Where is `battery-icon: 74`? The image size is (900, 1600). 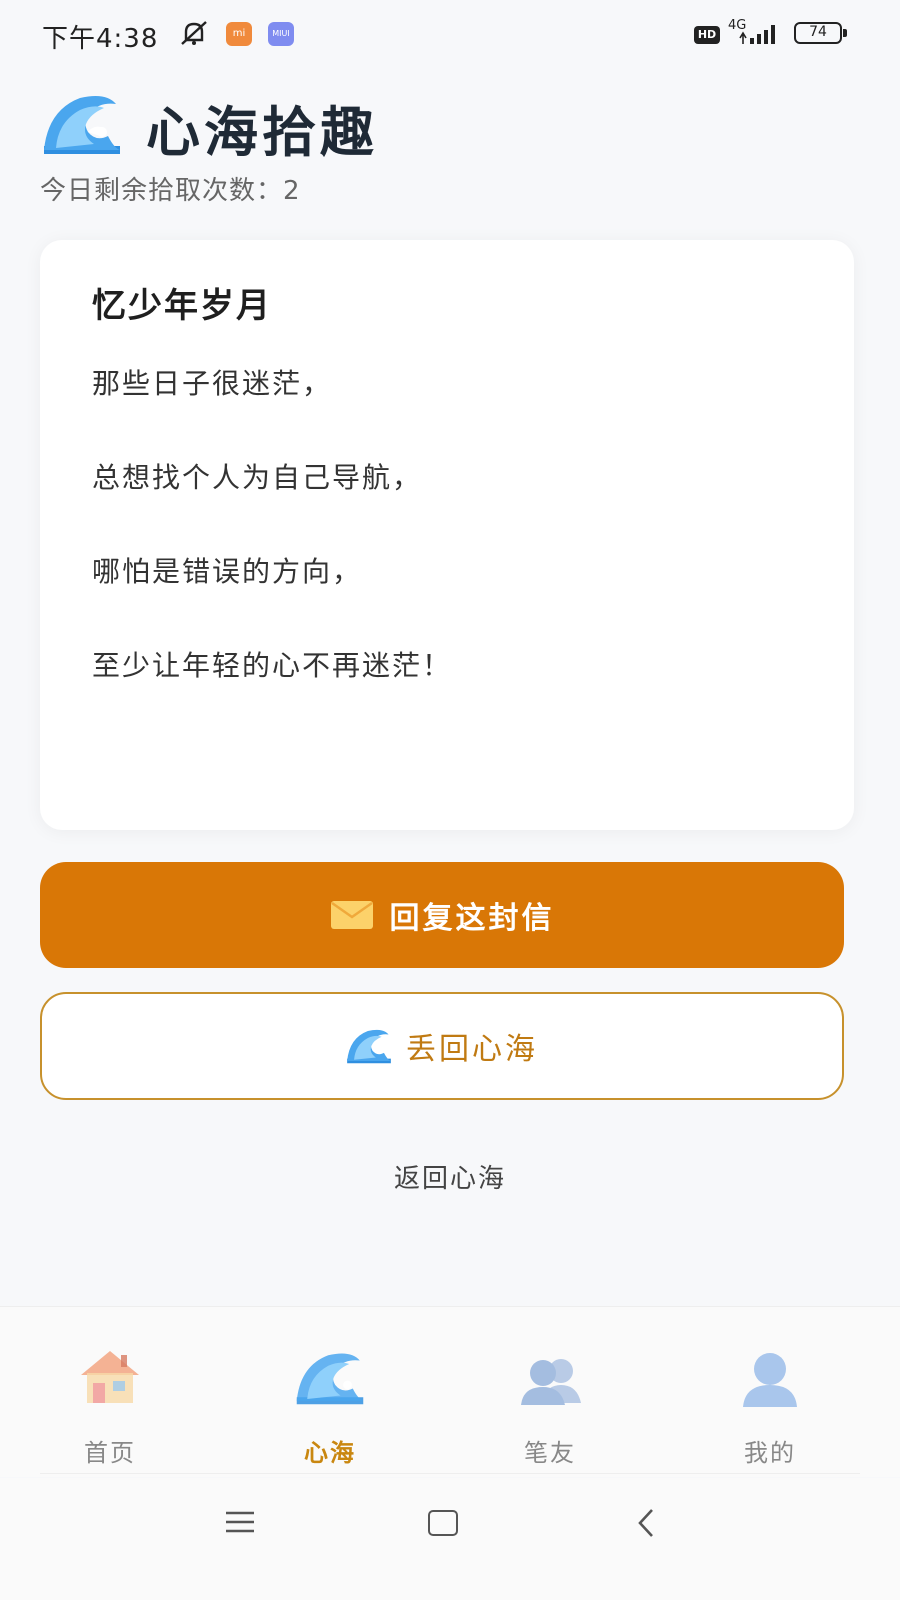 battery-icon: 74 is located at coordinates (820, 33).